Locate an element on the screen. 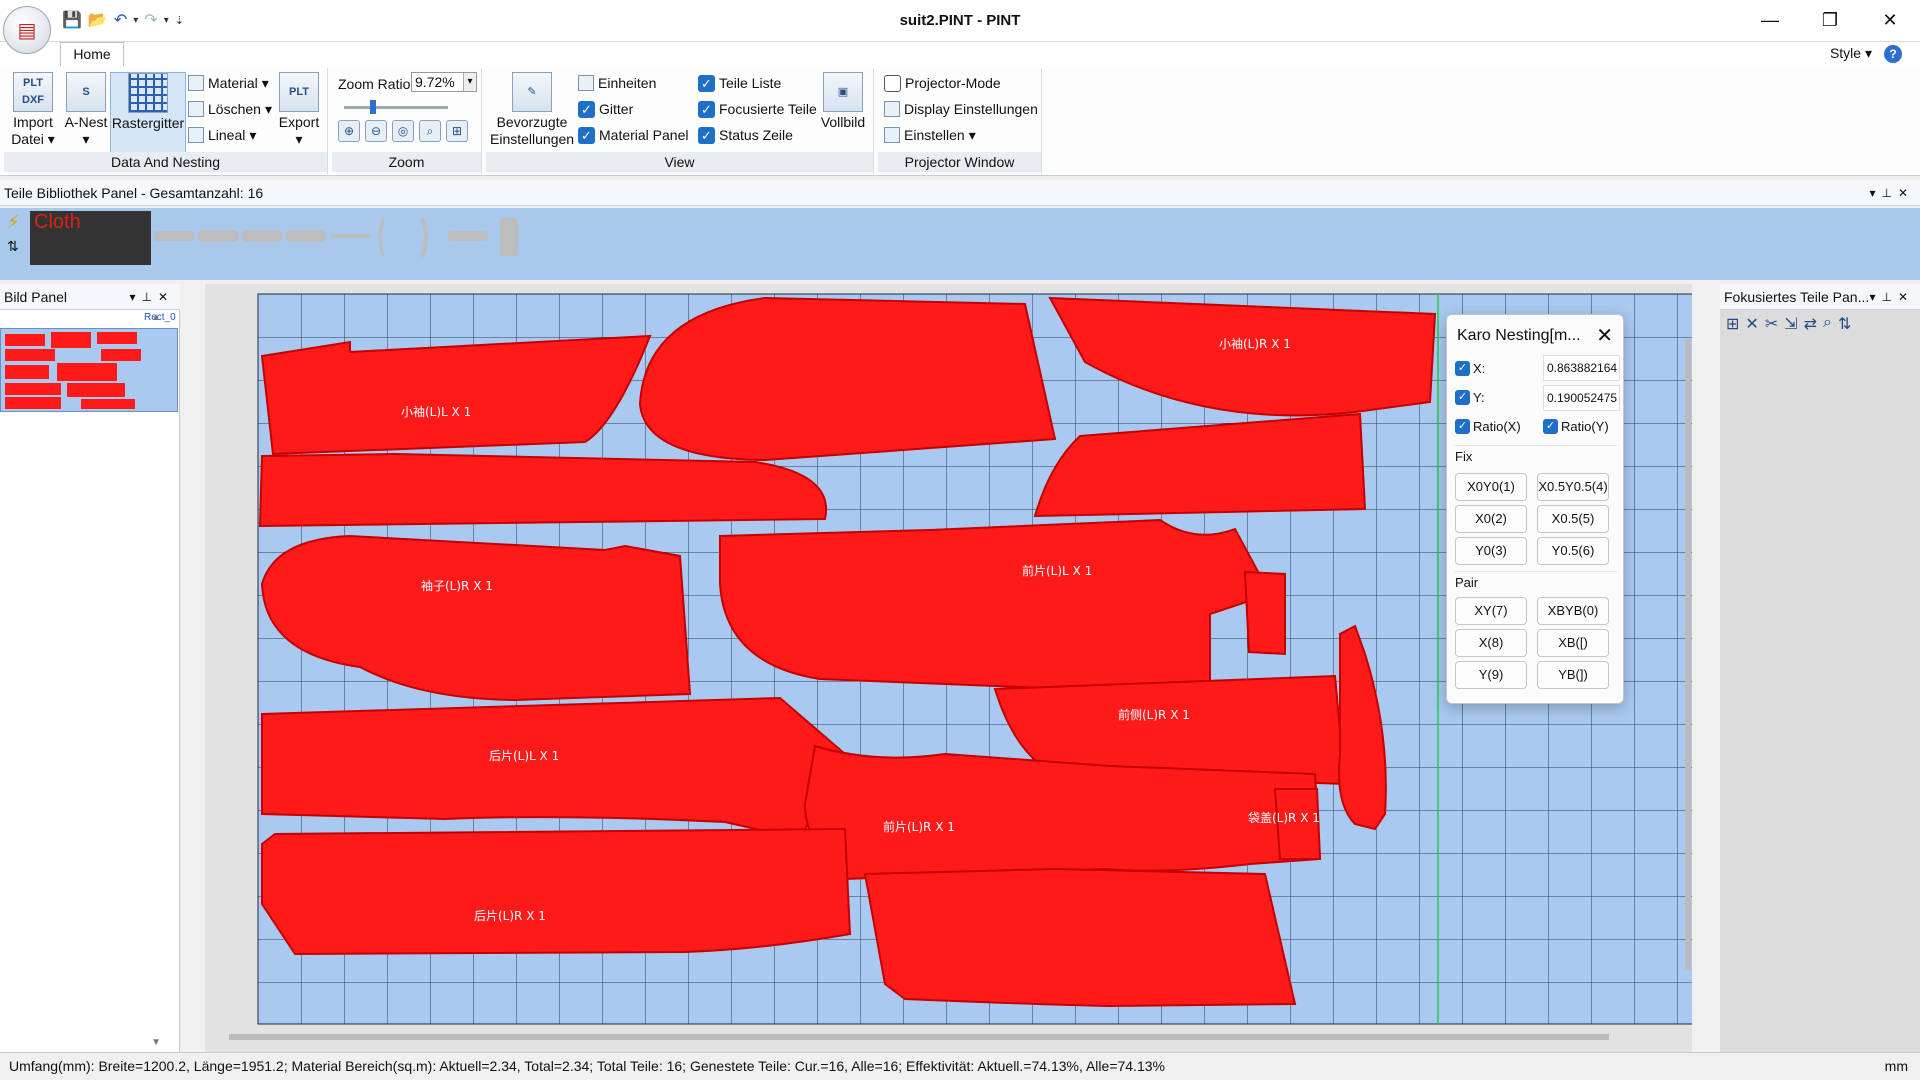 The height and width of the screenshot is (1080, 1920). bild-panel-title: Bild Panel is located at coordinates (36, 297).